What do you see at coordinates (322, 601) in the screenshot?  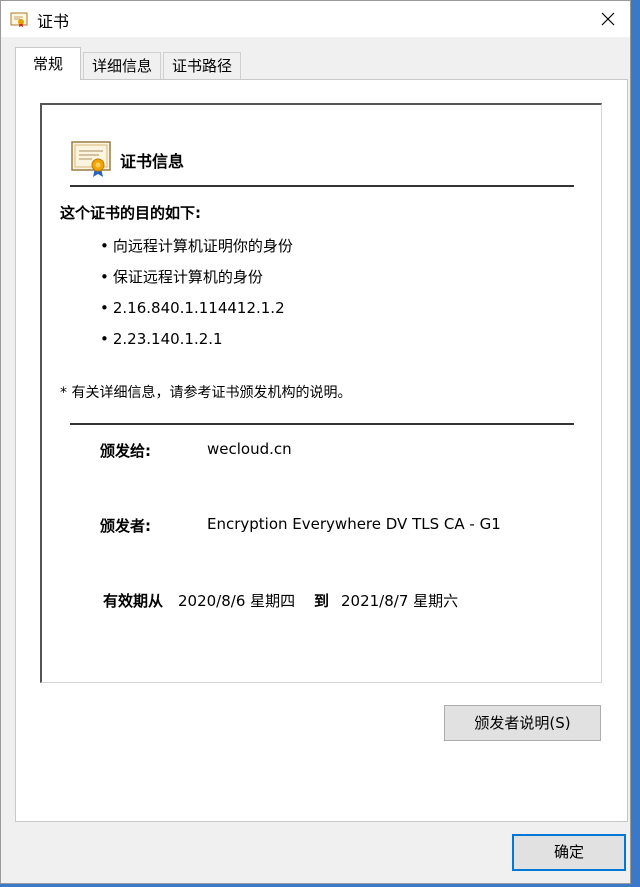 I see `validity-to-label: 到` at bounding box center [322, 601].